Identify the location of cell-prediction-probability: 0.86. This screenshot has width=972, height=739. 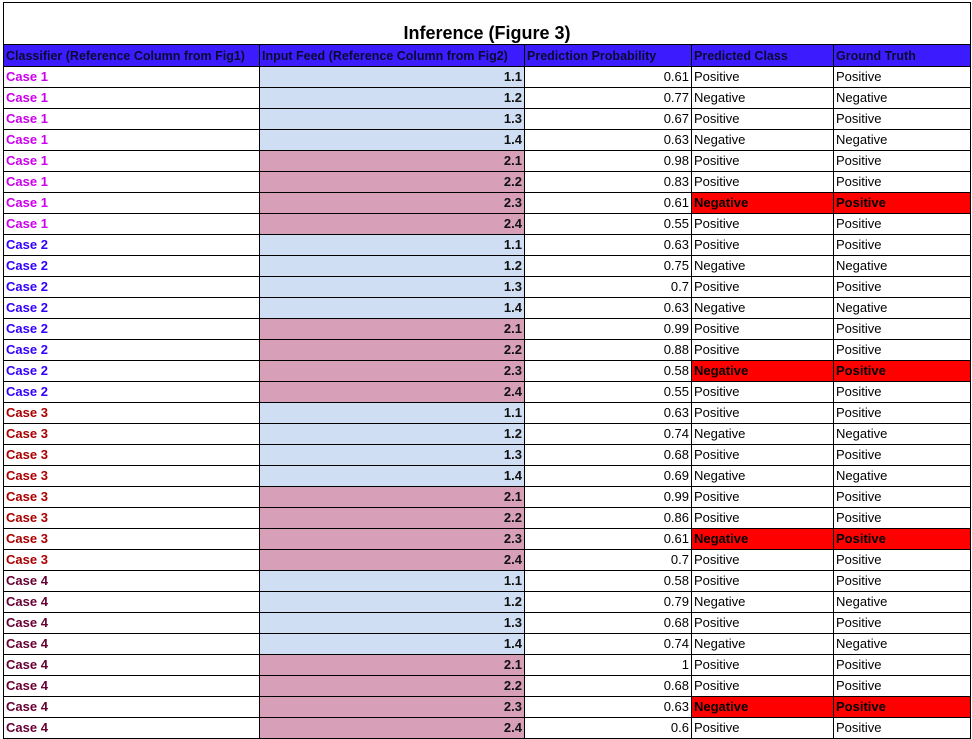
(608, 518).